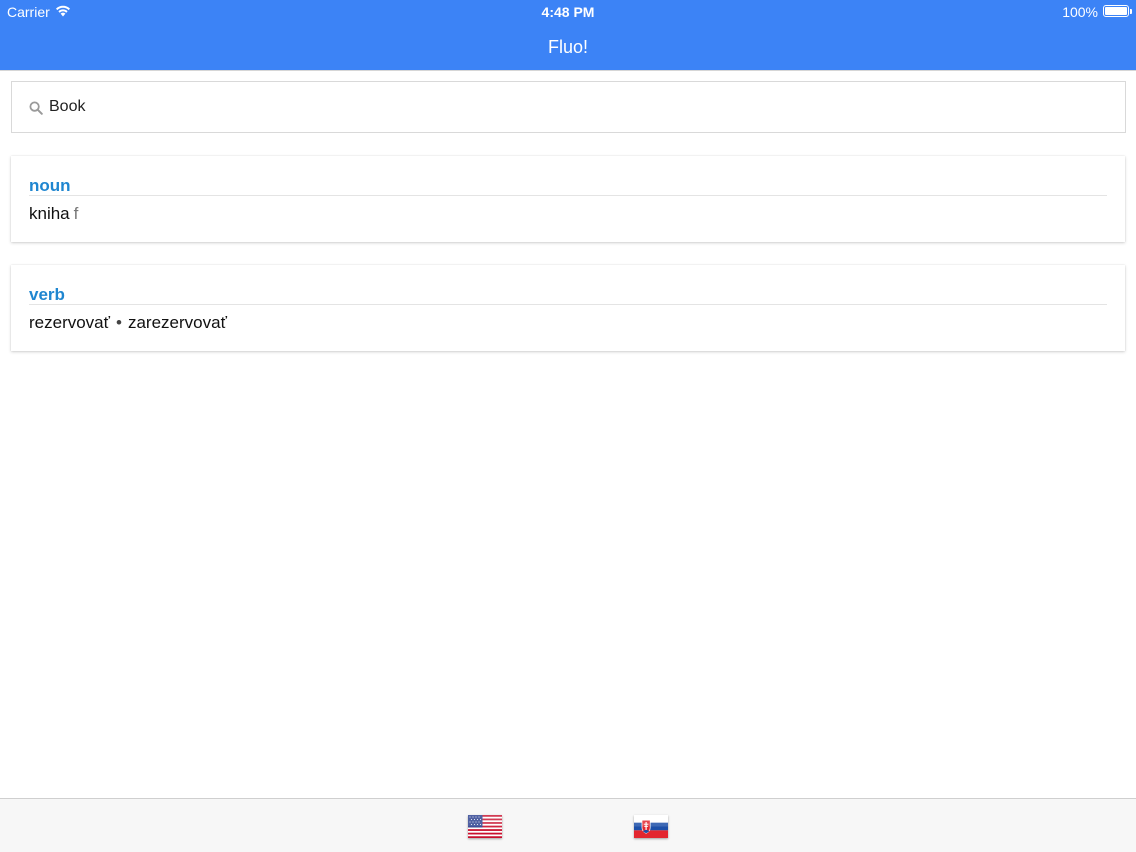  I want to click on result-card-verb: verb rezervovať • zarezervovať, so click(568, 308).